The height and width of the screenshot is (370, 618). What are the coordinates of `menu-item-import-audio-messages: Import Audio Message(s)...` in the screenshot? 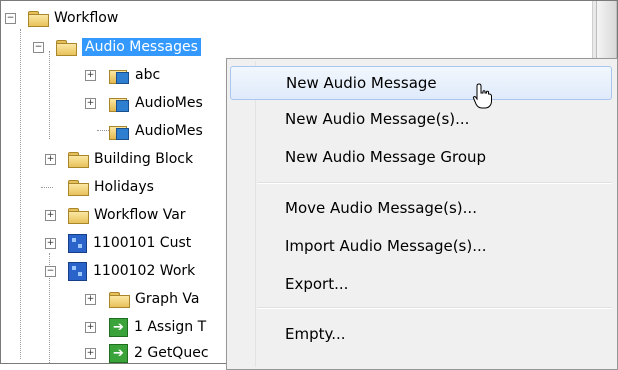 It's located at (421, 246).